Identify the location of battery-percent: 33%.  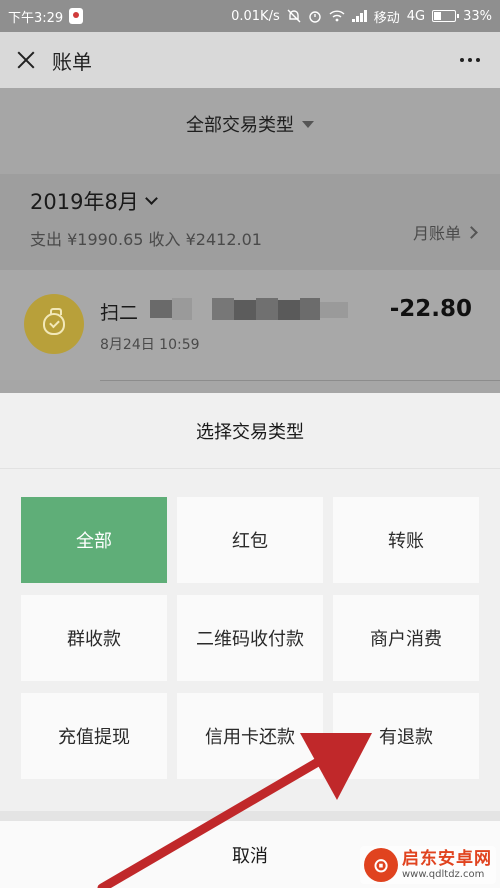
(477, 16).